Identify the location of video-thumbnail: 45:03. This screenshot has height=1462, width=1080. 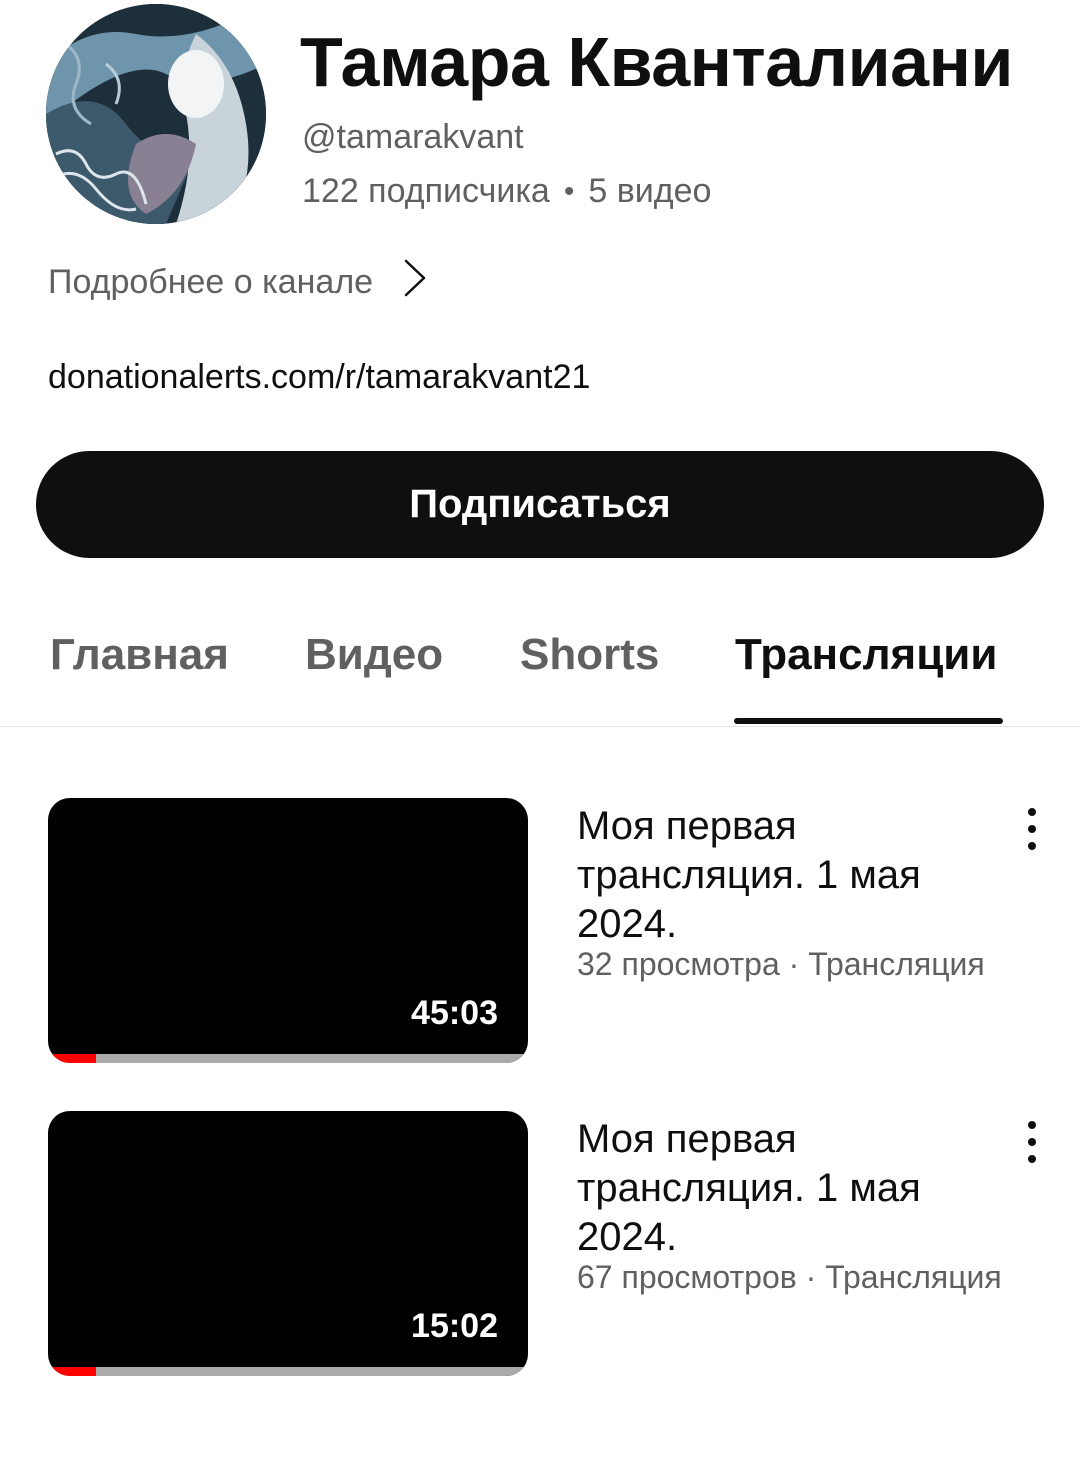
(288, 930).